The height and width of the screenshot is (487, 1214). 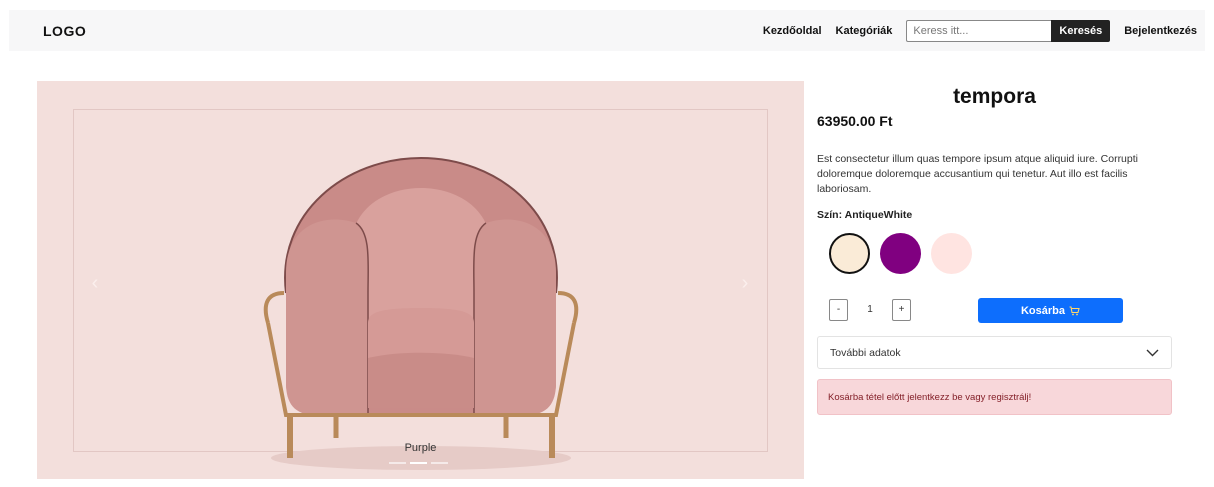 I want to click on swatch-purple, so click(x=900, y=253).